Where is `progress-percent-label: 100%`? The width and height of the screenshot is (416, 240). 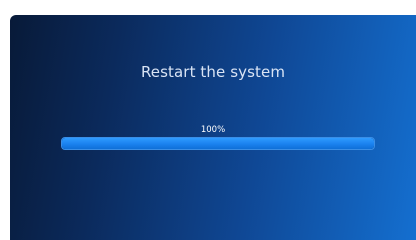
progress-percent-label: 100% is located at coordinates (213, 130).